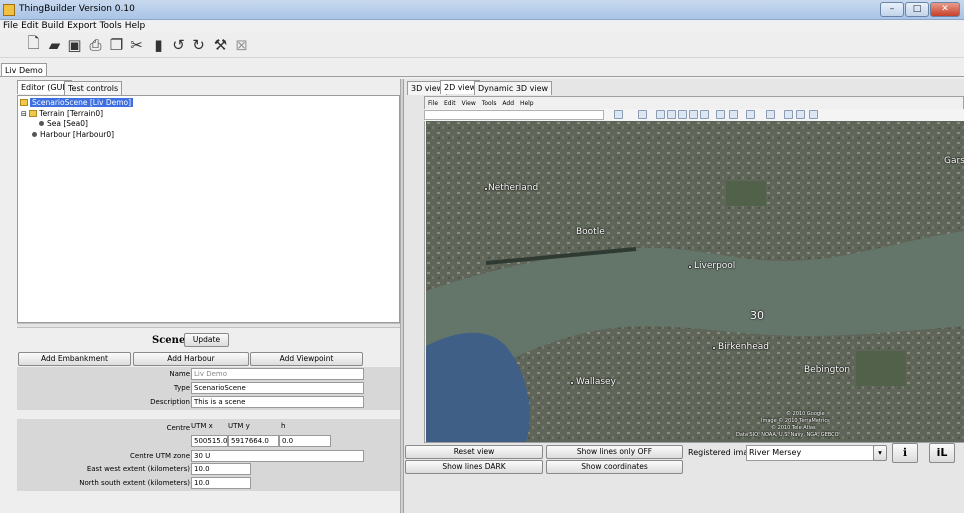 This screenshot has width=964, height=513. I want to click on map-search-input, so click(514, 115).